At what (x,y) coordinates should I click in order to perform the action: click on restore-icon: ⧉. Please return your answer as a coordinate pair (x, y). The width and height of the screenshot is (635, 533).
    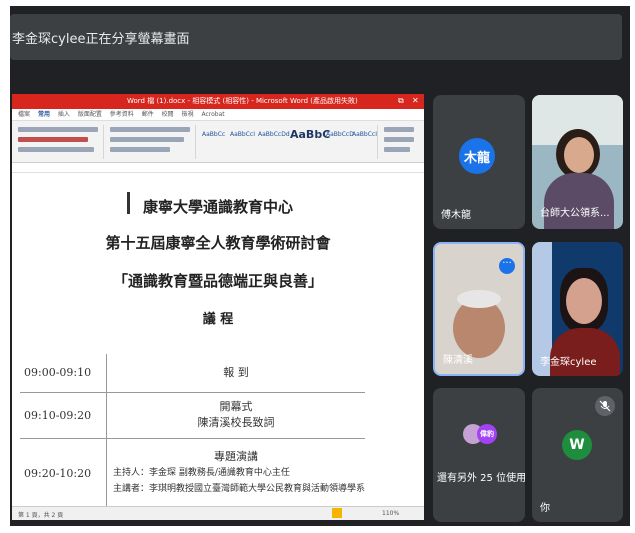
    Looking at the image, I should click on (401, 101).